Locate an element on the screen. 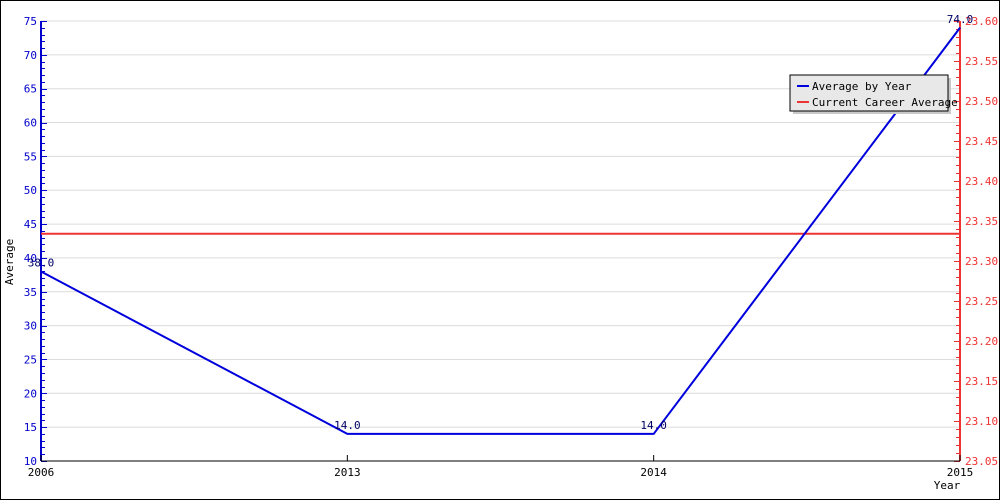 The height and width of the screenshot is (500, 1000). left-tick-label: 65 is located at coordinates (30, 89).